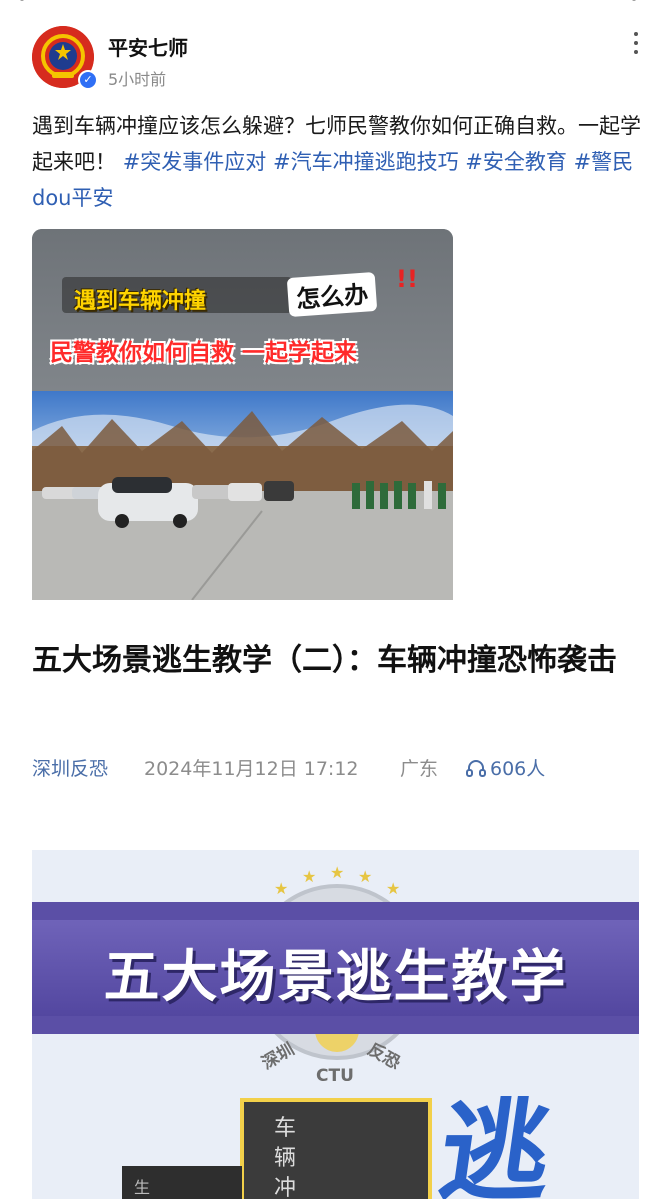  I want to click on seal-text-mid: CTU, so click(335, 1076).